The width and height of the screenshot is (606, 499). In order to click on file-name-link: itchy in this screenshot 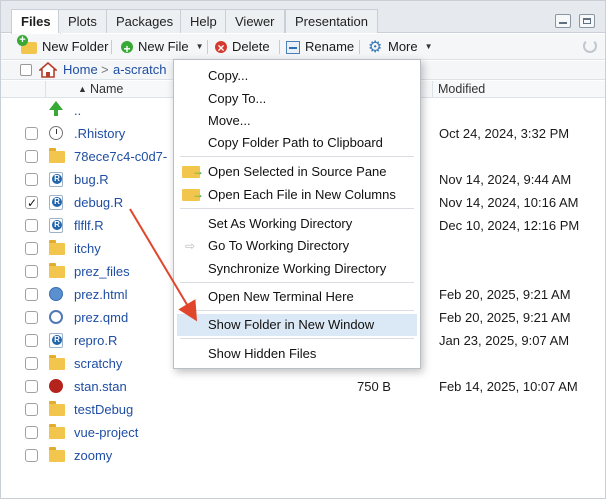, I will do `click(87, 248)`.